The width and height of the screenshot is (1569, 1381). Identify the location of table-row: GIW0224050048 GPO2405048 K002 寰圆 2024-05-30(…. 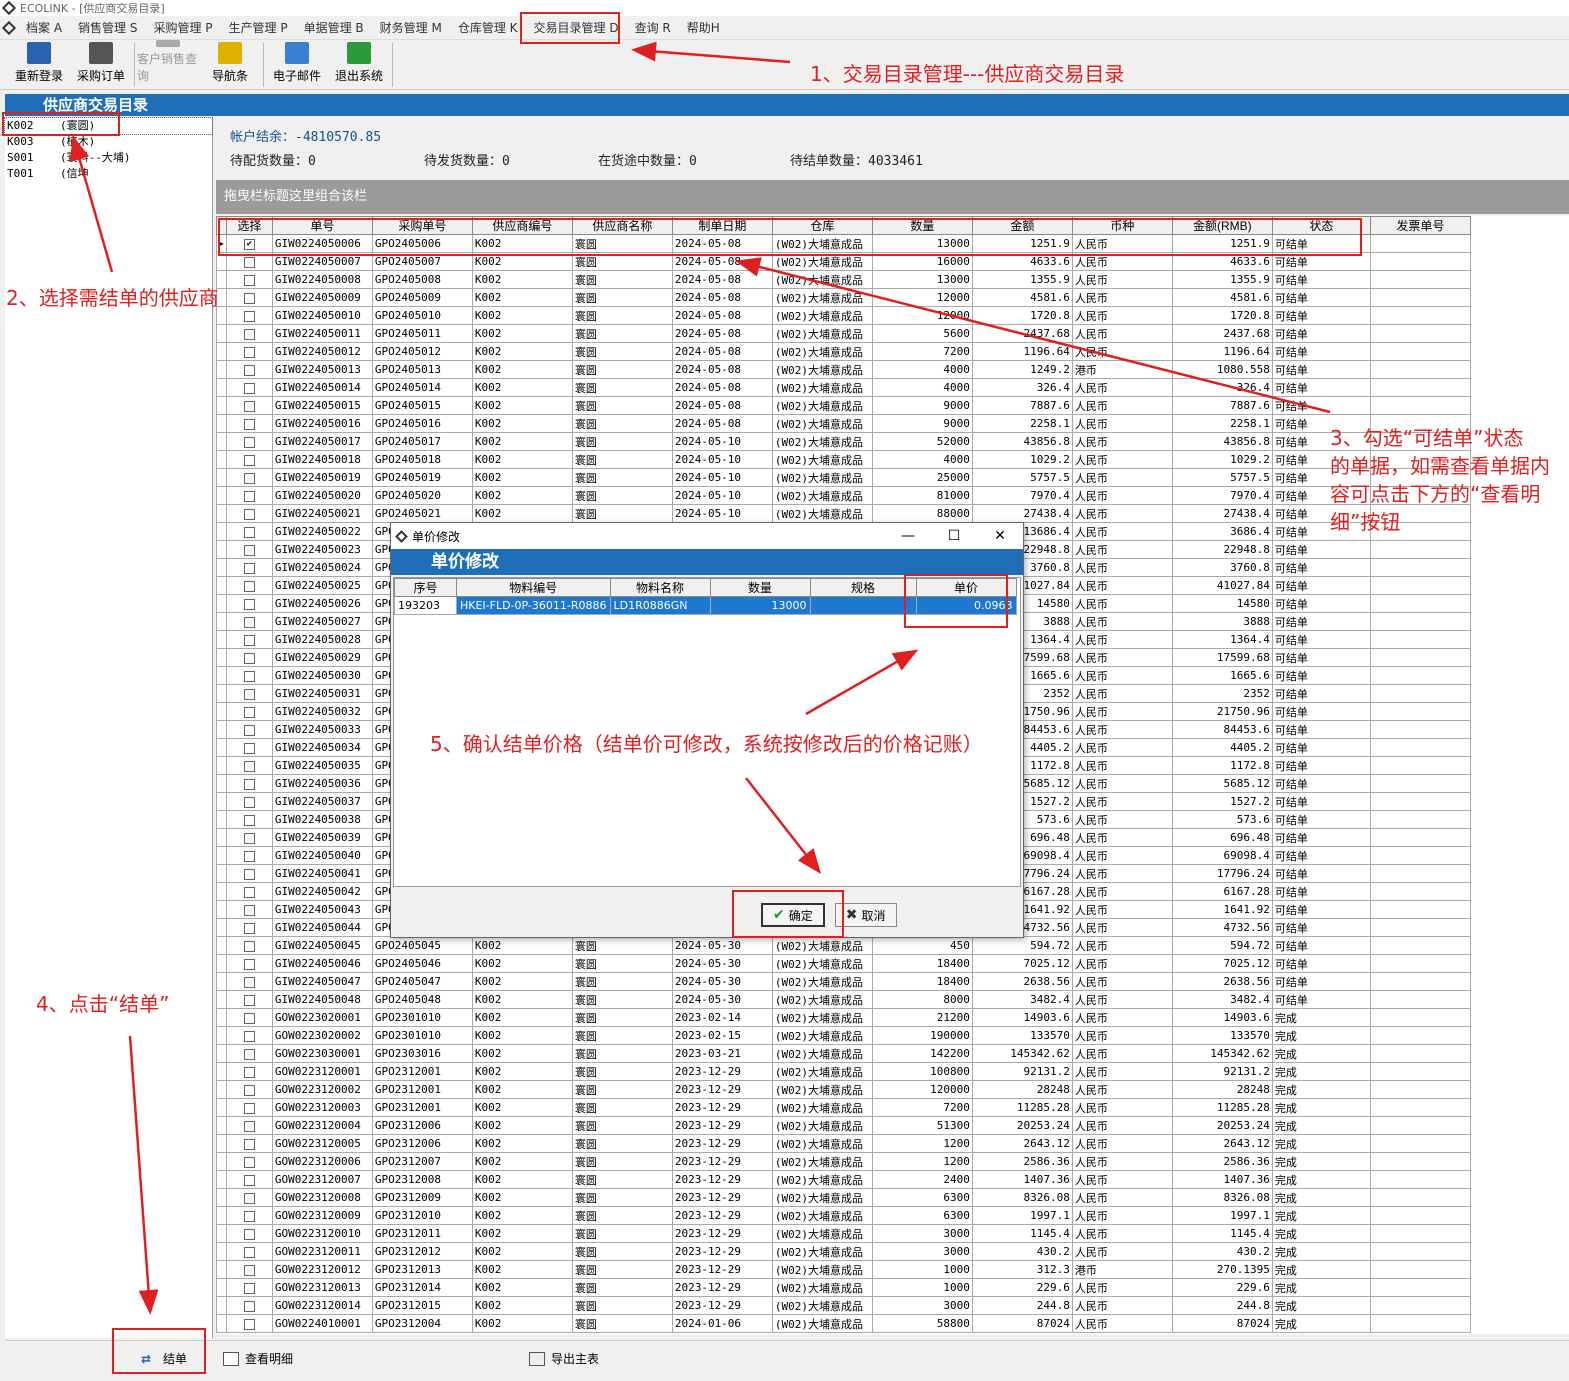
(843, 999).